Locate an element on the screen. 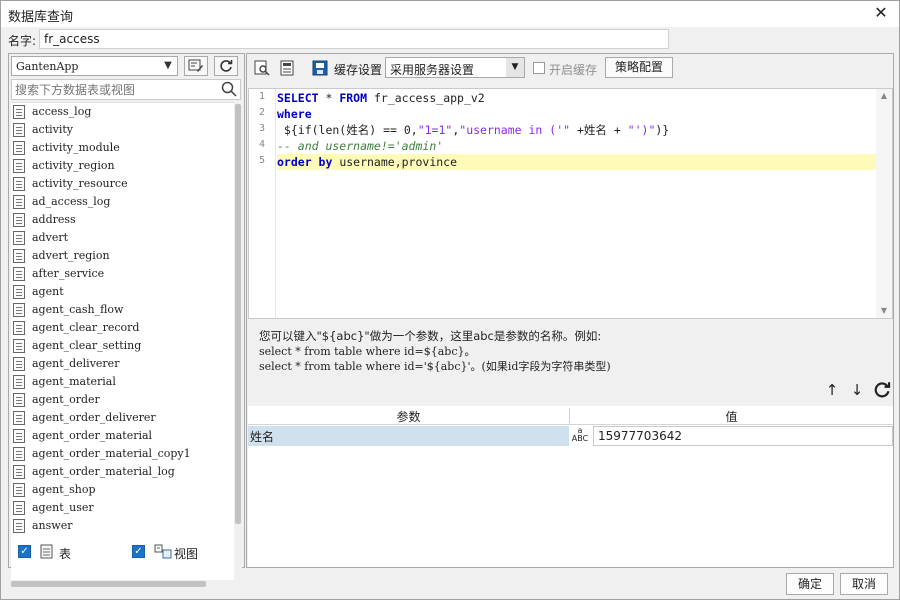 The height and width of the screenshot is (600, 900). table-list-item: agent_order_material_log is located at coordinates (126, 472).